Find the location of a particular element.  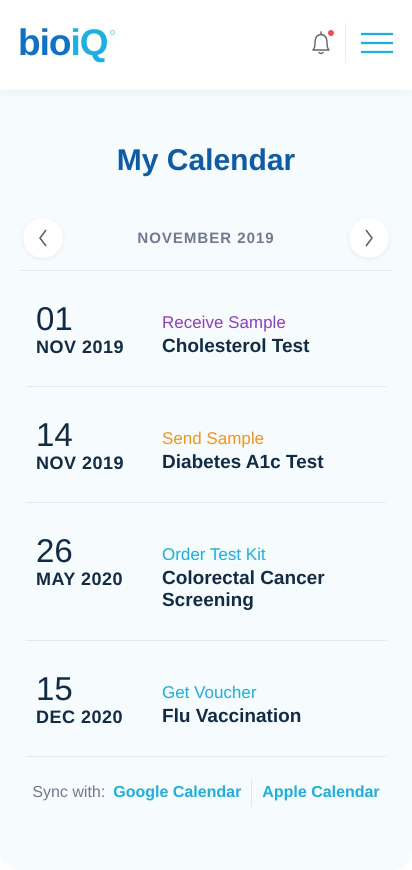

chevron-left-icon is located at coordinates (43, 238).